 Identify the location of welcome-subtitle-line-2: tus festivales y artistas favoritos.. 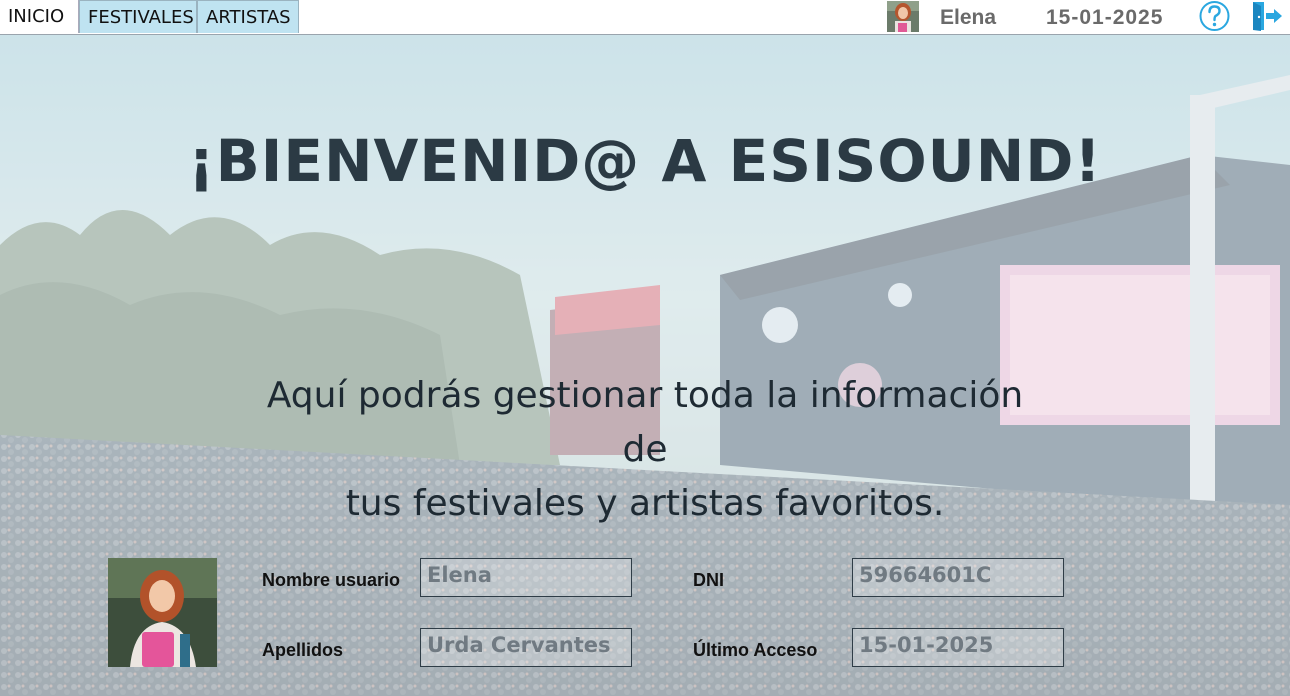
(645, 503).